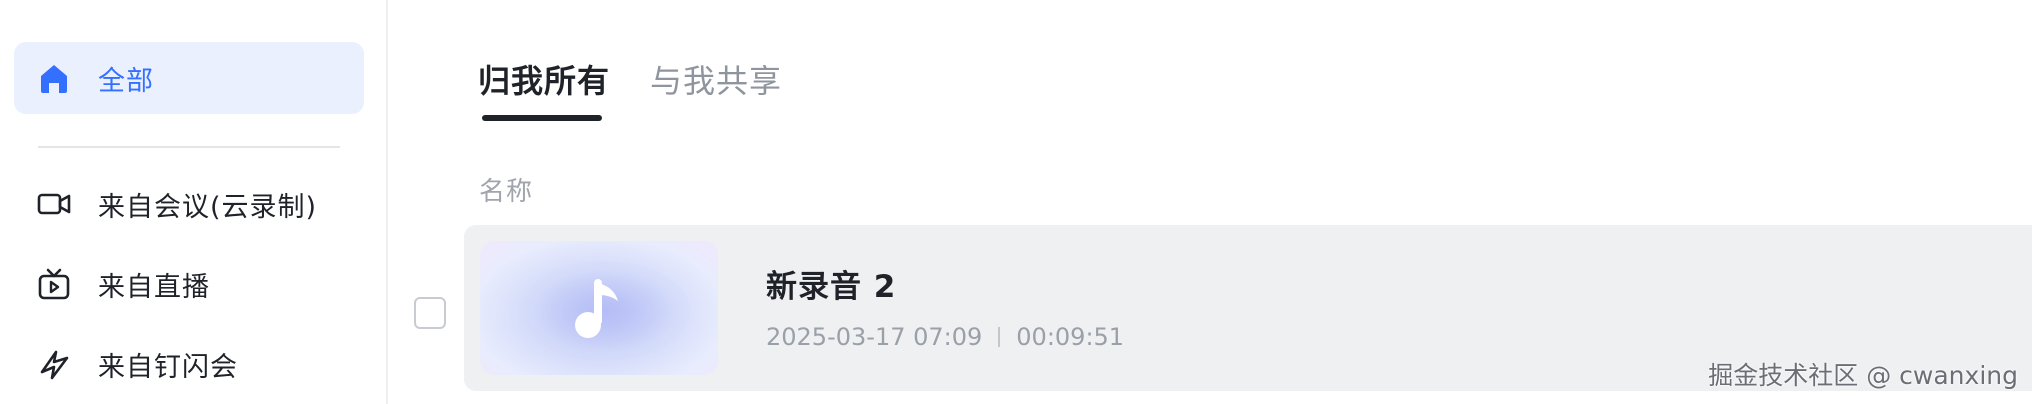 The height and width of the screenshot is (404, 2032). I want to click on sidebar-item-label: 来自会议(云录制), so click(208, 207).